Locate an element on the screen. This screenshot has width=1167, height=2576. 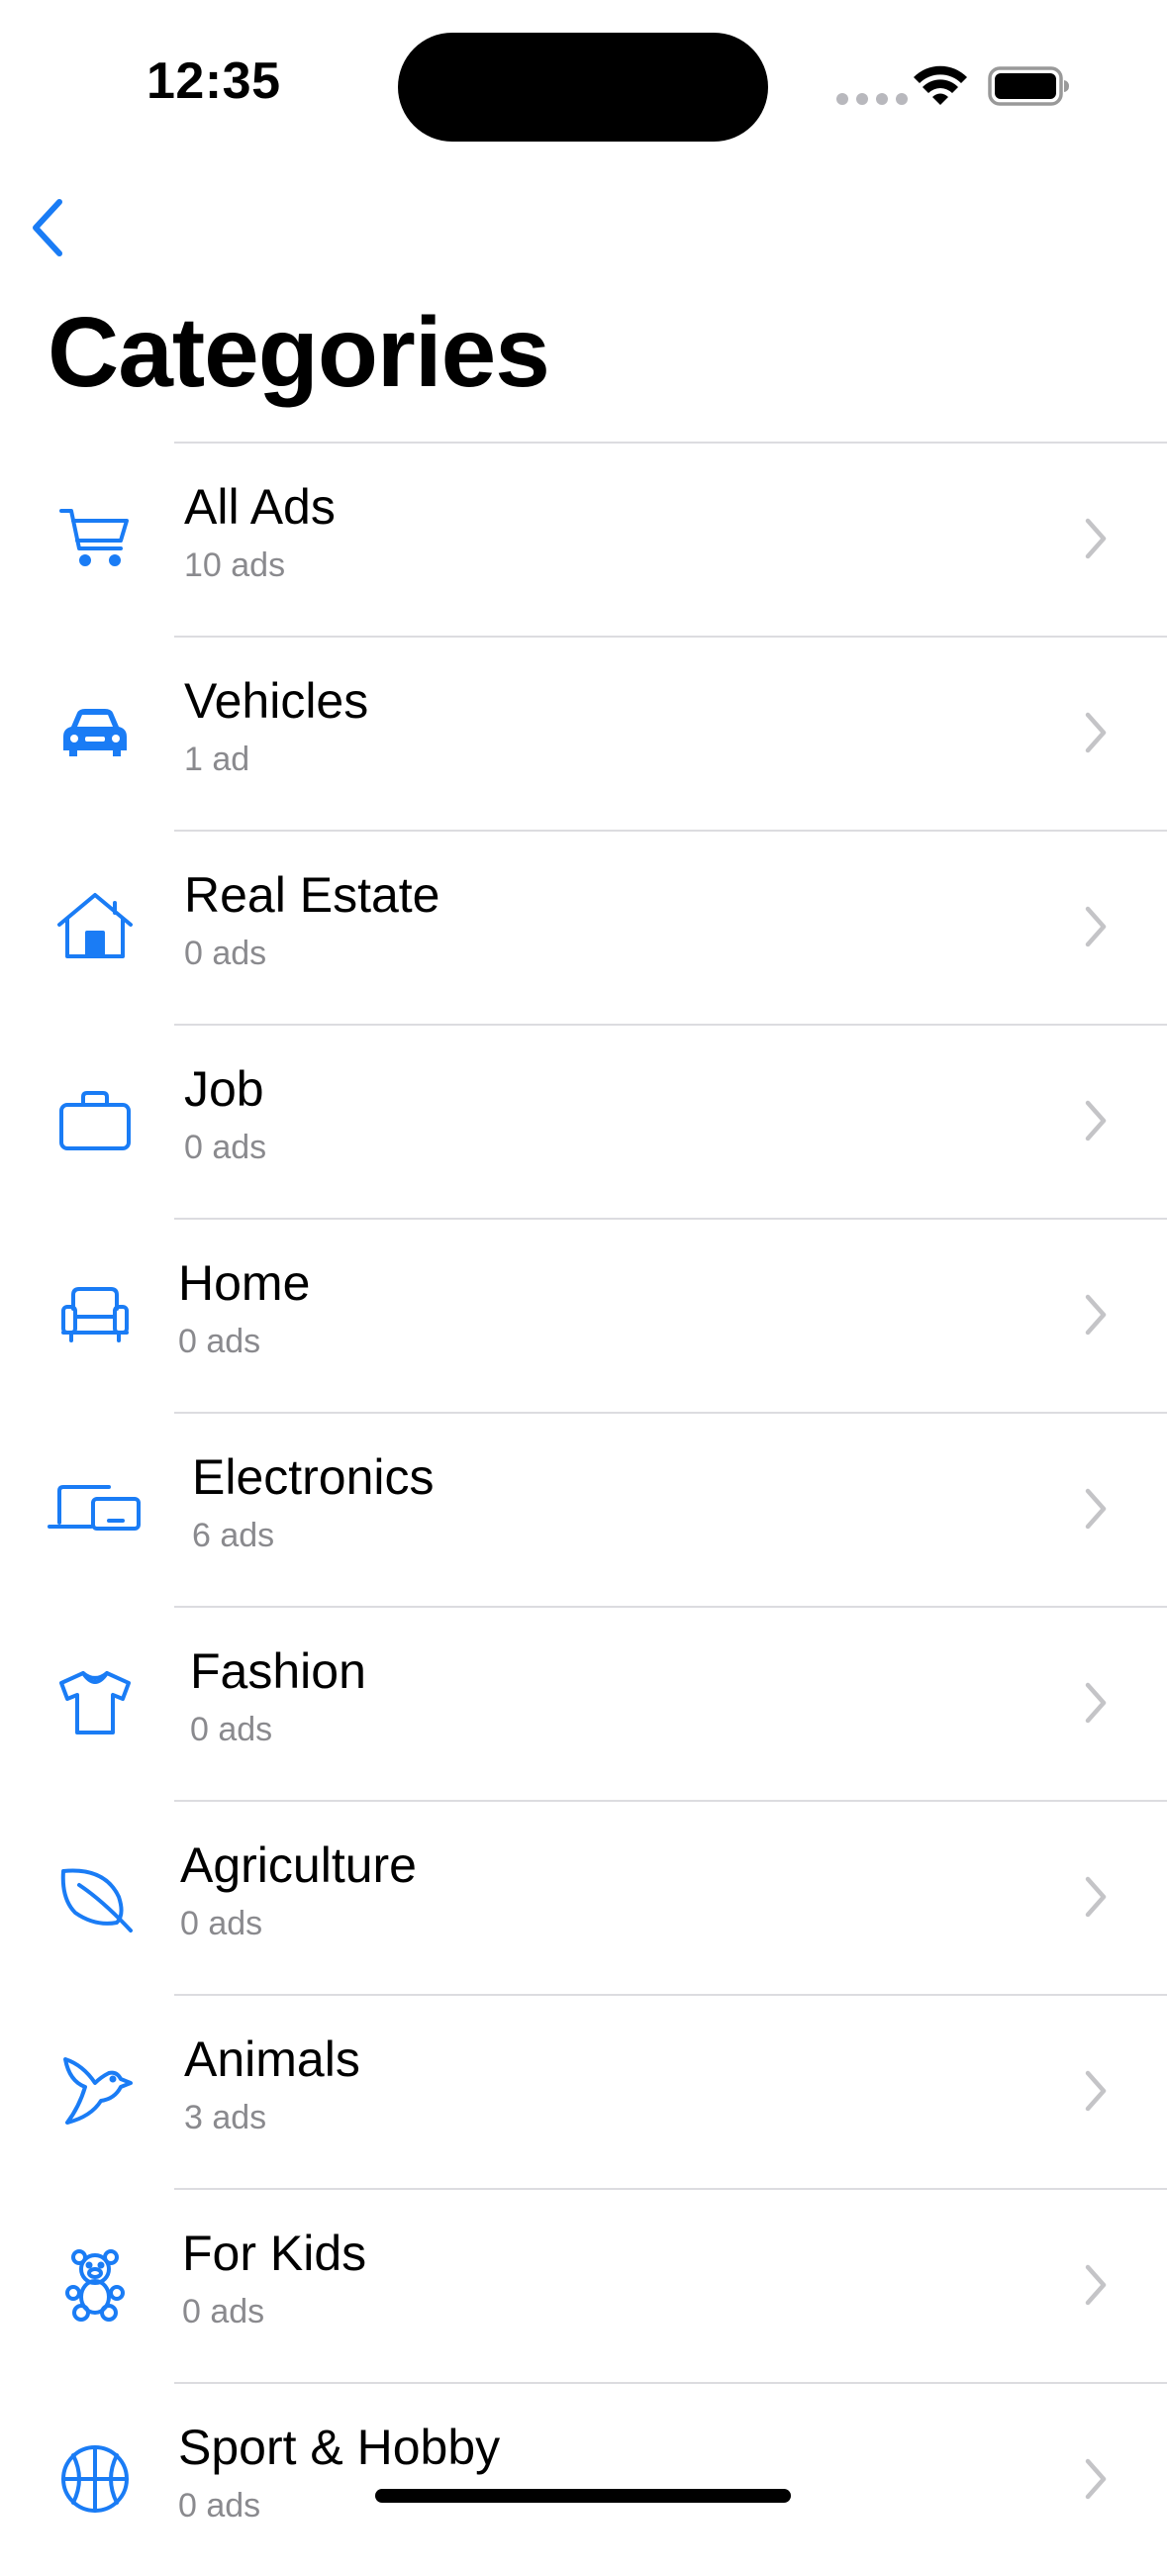
dynamic-island is located at coordinates (583, 87).